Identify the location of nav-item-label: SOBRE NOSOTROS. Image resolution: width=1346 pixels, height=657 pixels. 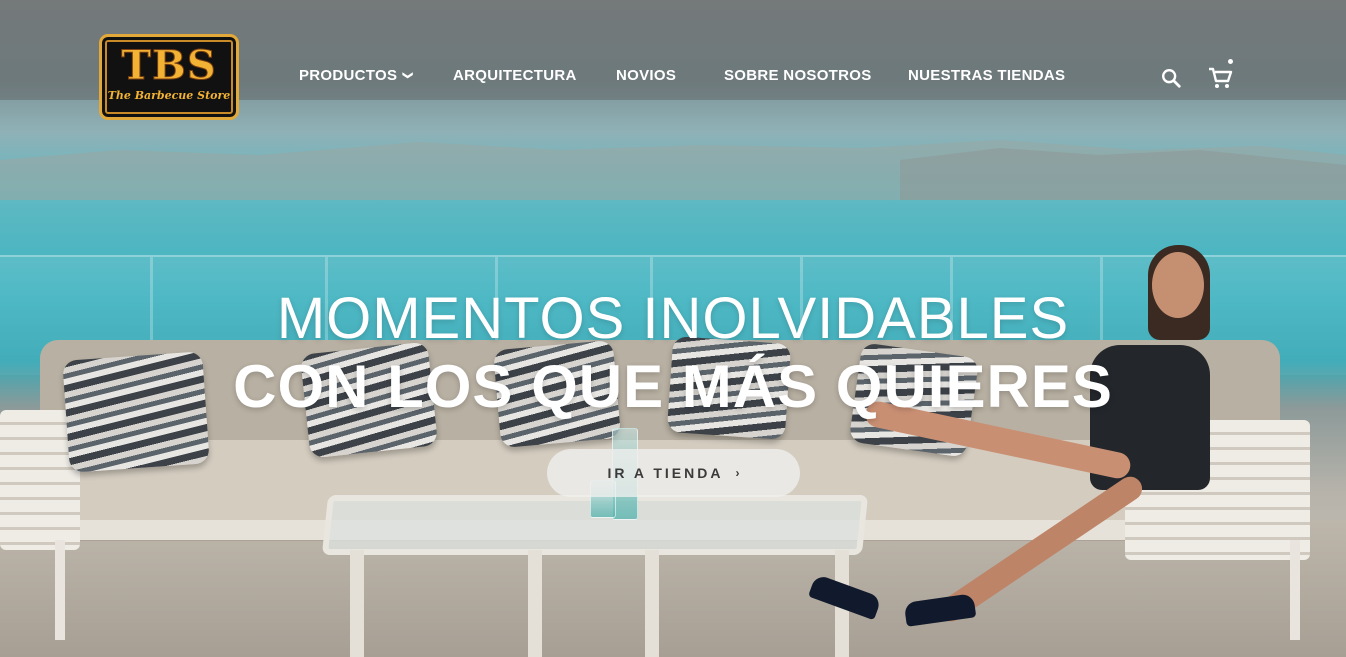
(798, 75).